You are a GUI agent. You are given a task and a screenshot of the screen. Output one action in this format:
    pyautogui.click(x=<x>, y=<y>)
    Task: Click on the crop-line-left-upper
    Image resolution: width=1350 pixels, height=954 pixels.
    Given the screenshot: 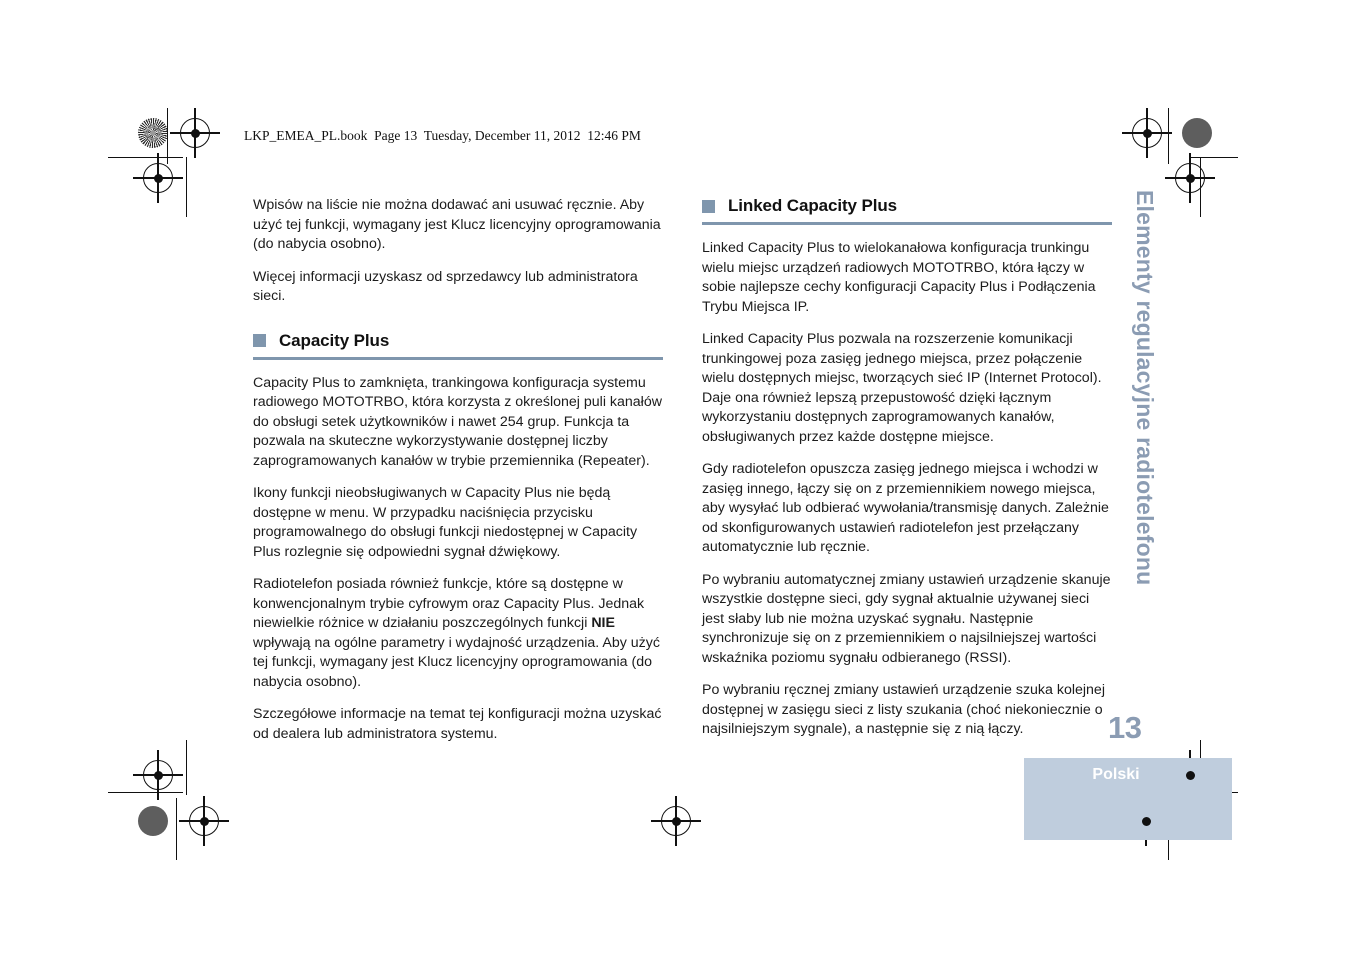 What is the action you would take?
    pyautogui.click(x=145, y=158)
    